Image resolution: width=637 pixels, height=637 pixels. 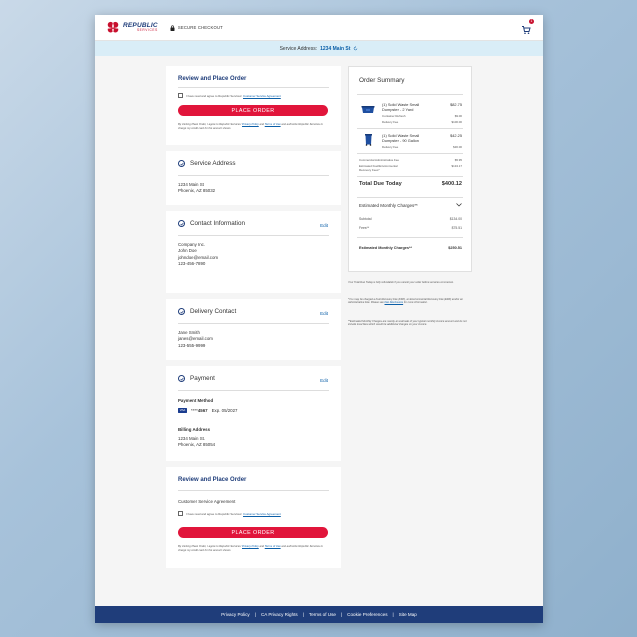 I want to click on delivery-contact-title: Delivery Contact, so click(x=213, y=311).